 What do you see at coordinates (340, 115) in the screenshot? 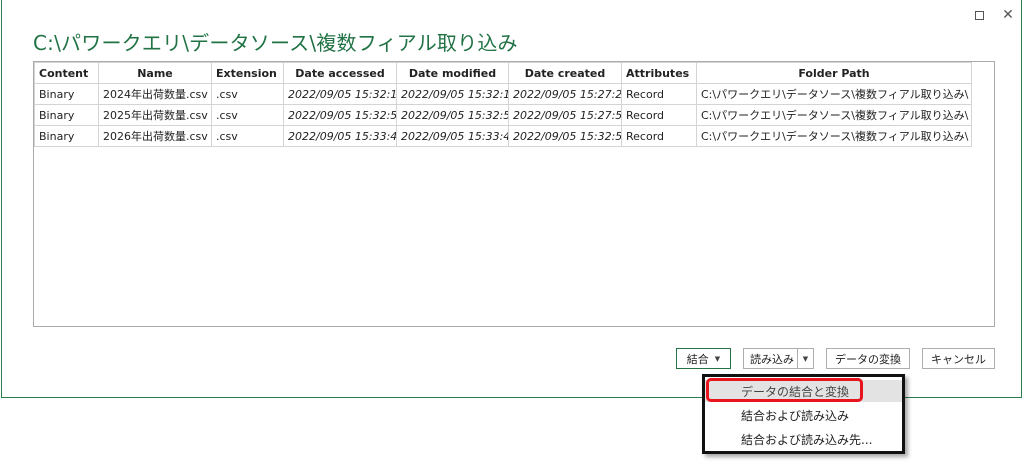
I see `cell-date-accessed: 2022/09/05 15:32:53` at bounding box center [340, 115].